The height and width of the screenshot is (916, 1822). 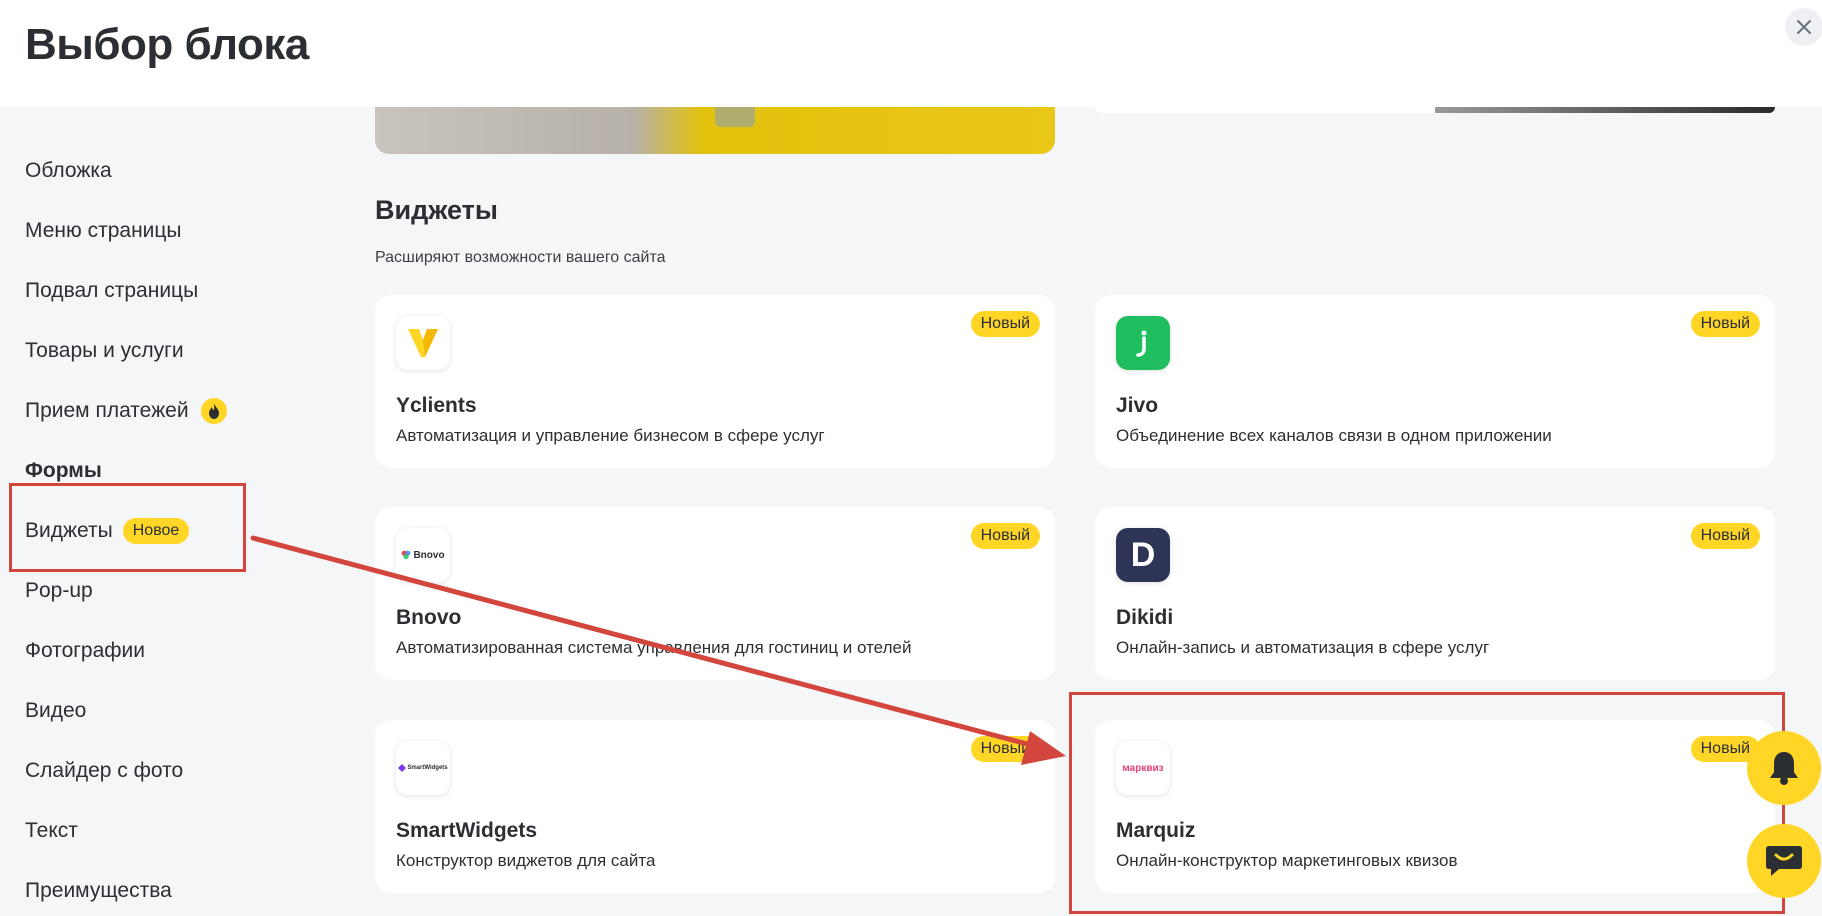 I want to click on card-title: Marquiz, so click(x=1156, y=830).